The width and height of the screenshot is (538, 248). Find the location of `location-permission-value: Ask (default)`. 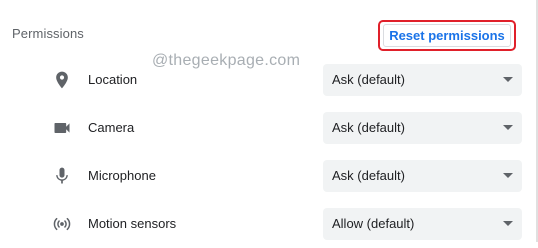

location-permission-value: Ask (default) is located at coordinates (368, 79).